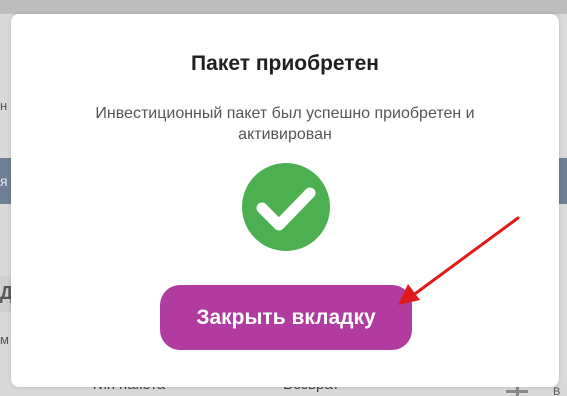 The height and width of the screenshot is (396, 567). What do you see at coordinates (285, 63) in the screenshot?
I see `modal-title: Пакет приобретен` at bounding box center [285, 63].